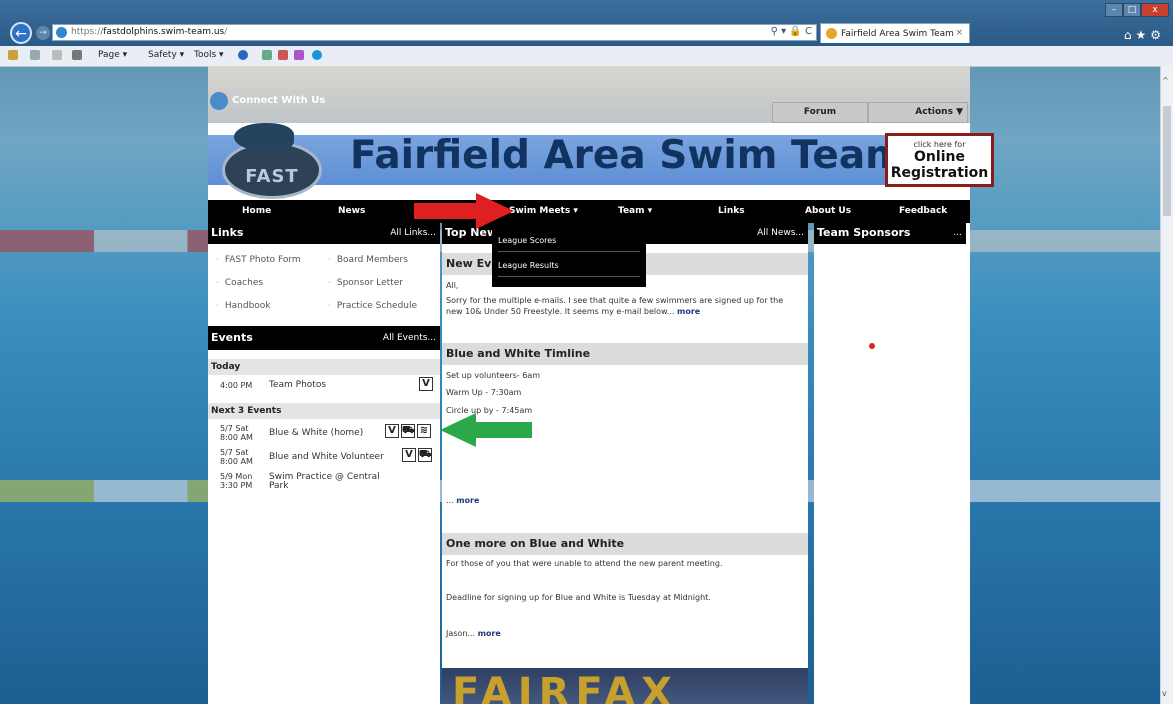  I want to click on page-menu: Page ▾, so click(112, 55).